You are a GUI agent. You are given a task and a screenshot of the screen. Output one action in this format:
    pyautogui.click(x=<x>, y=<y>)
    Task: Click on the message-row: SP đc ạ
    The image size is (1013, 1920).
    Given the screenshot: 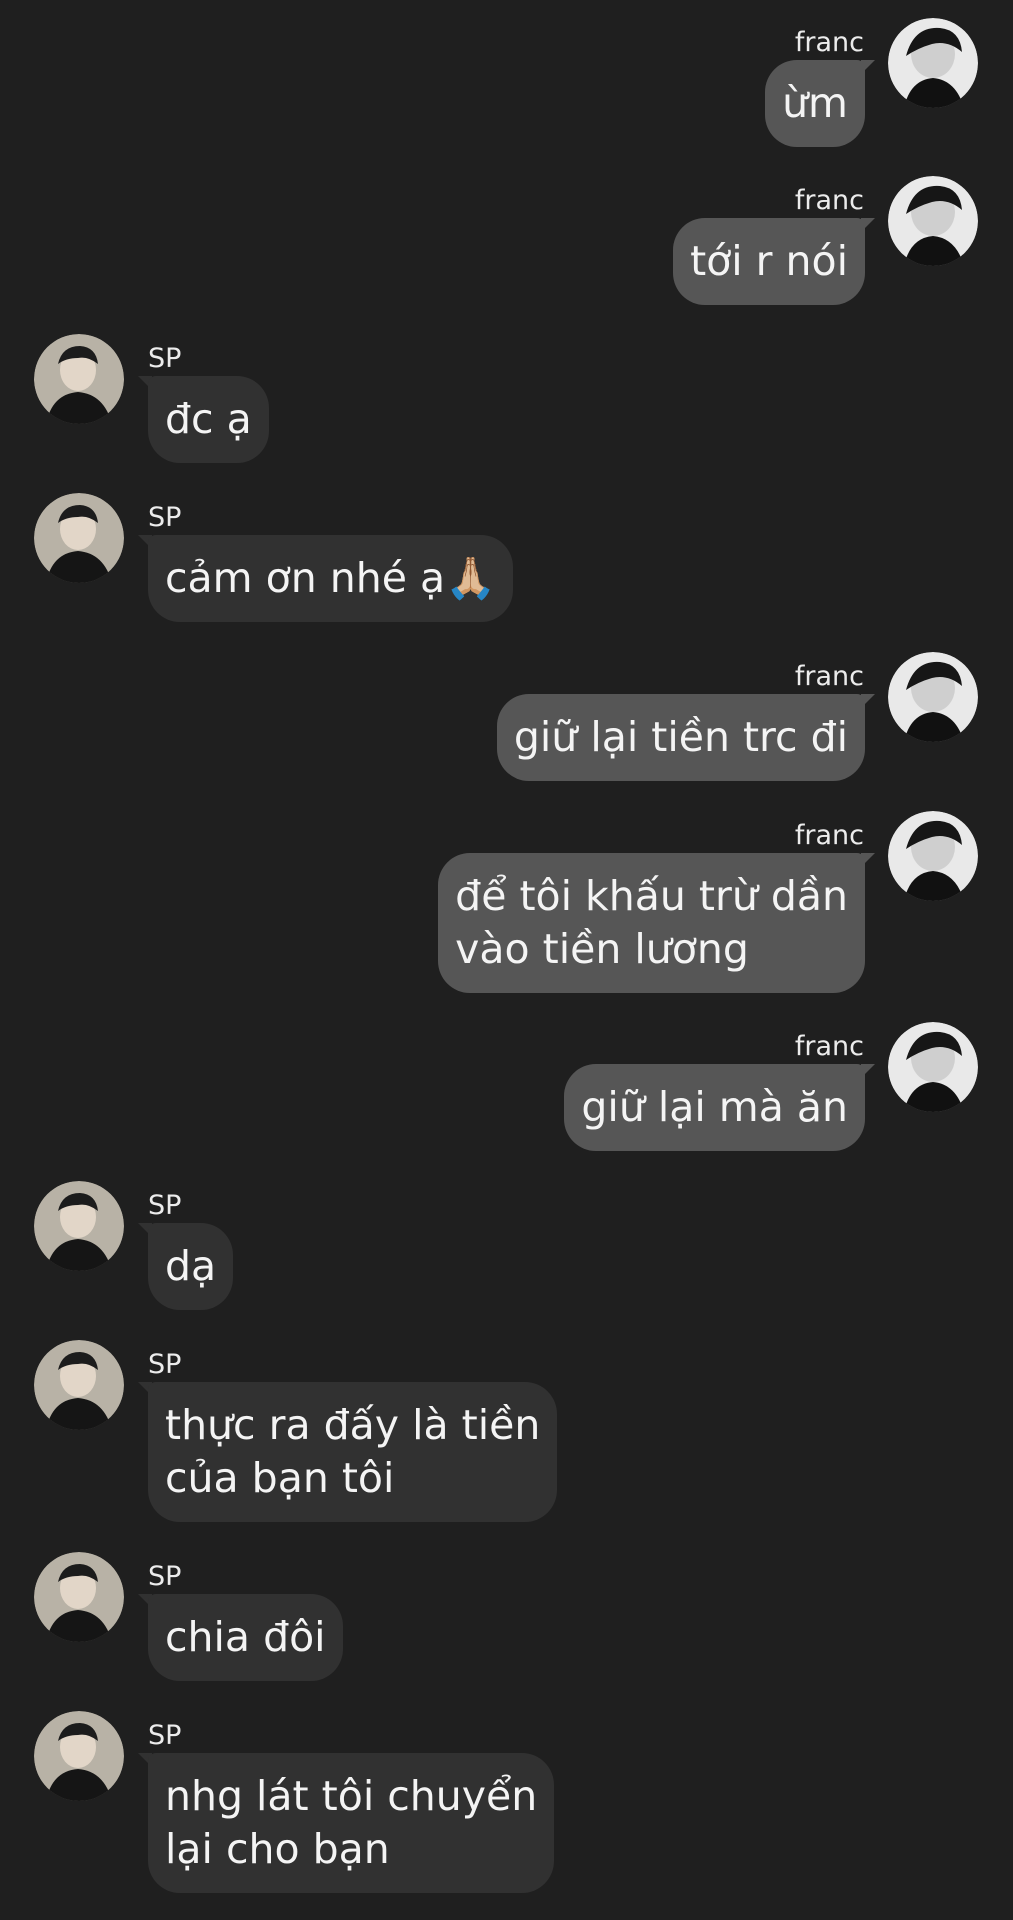 What is the action you would take?
    pyautogui.click(x=506, y=404)
    